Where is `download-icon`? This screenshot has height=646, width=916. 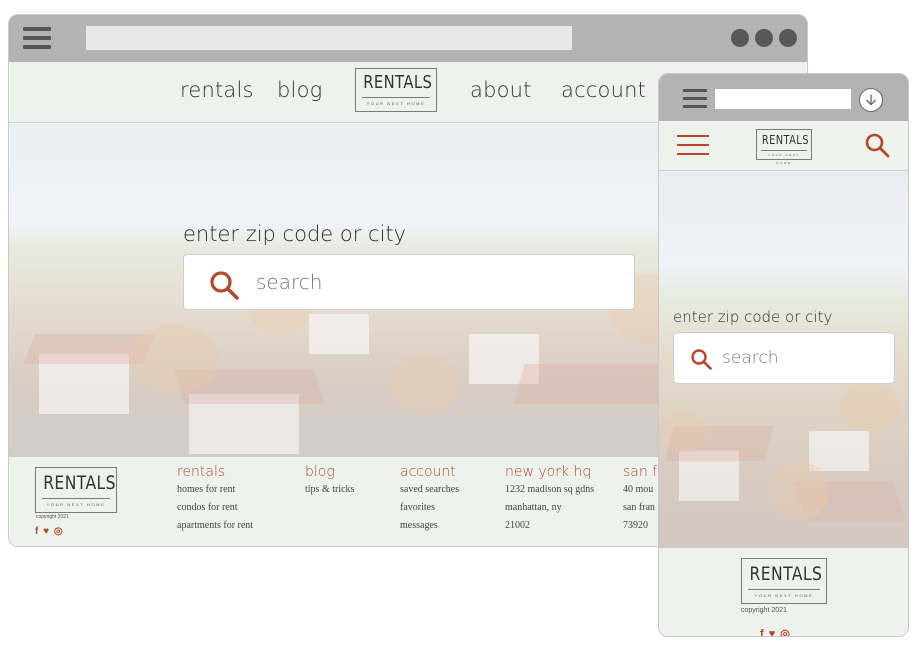
download-icon is located at coordinates (871, 100).